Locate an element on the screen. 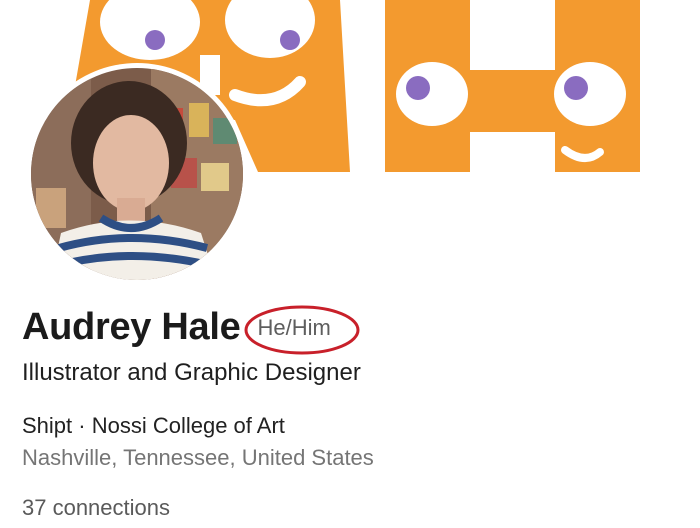 This screenshot has width=700, height=528. profile-avatar is located at coordinates (137, 174).